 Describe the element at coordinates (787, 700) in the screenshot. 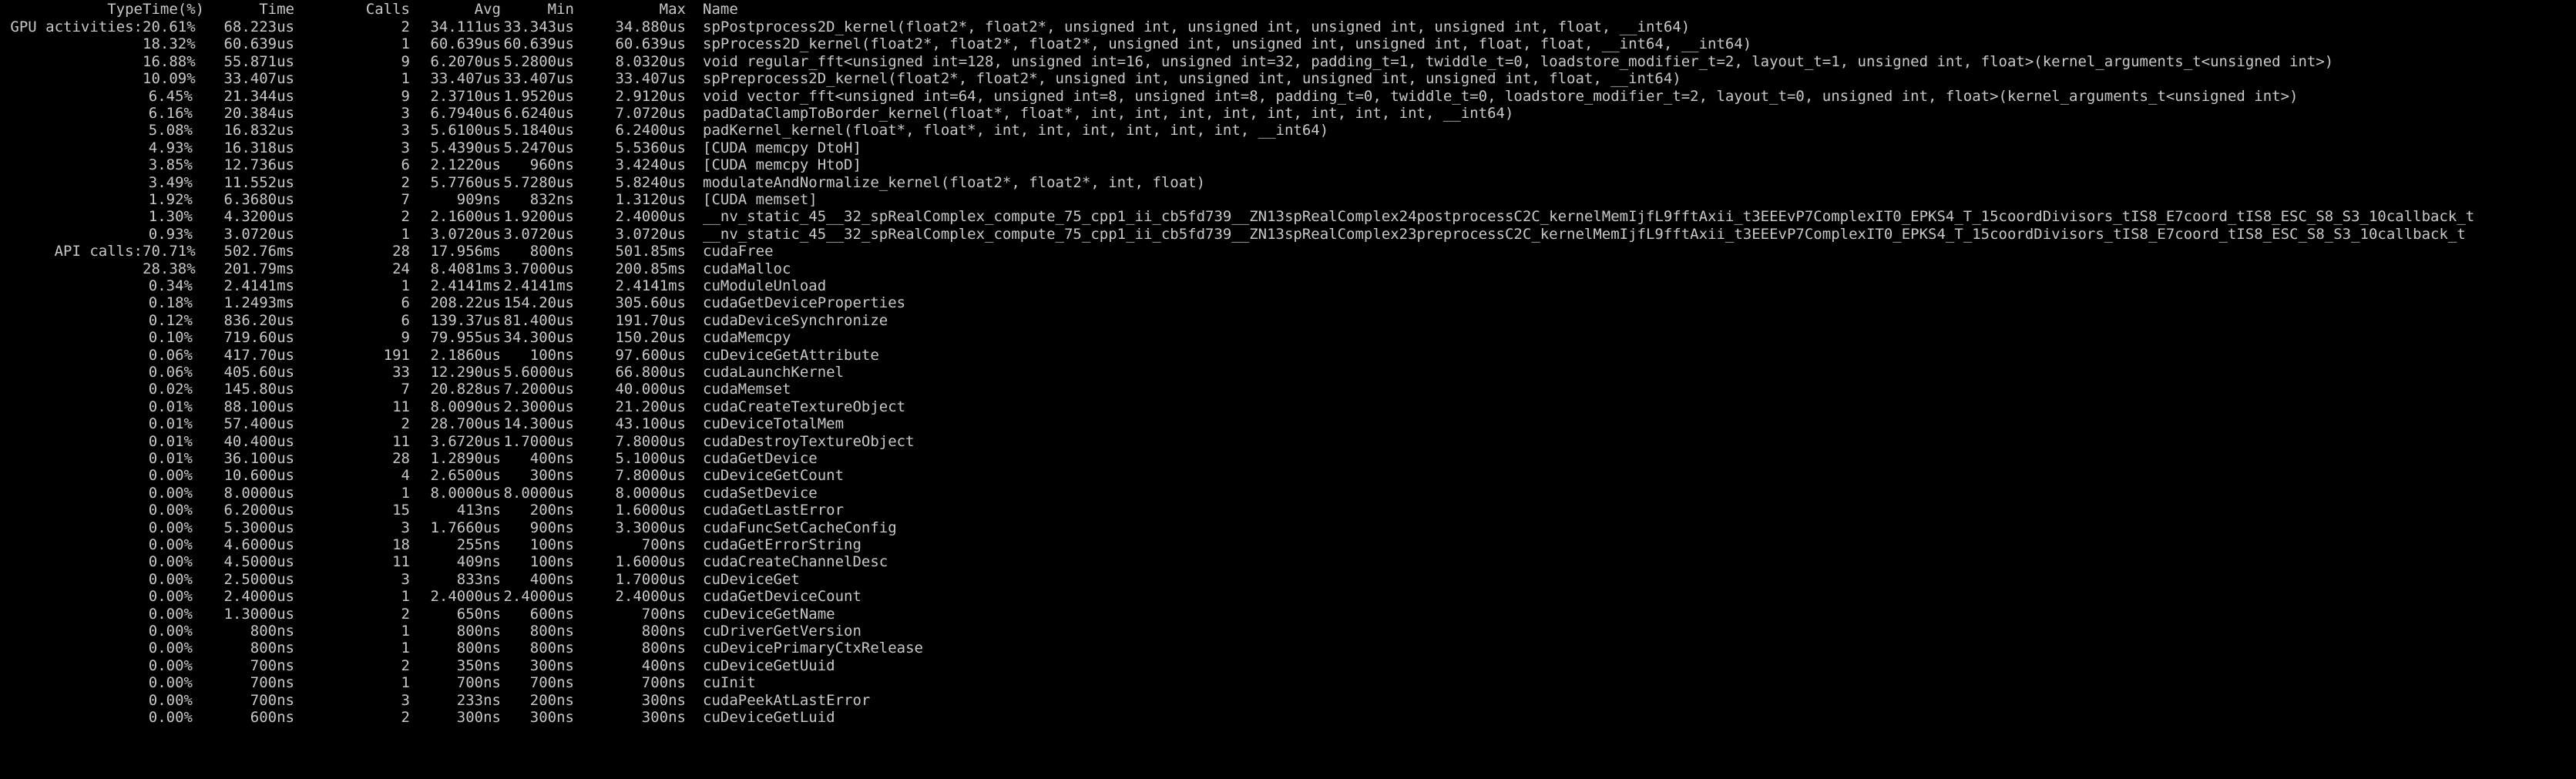

I see `cell-name: cudaPeekAtLastError` at that location.